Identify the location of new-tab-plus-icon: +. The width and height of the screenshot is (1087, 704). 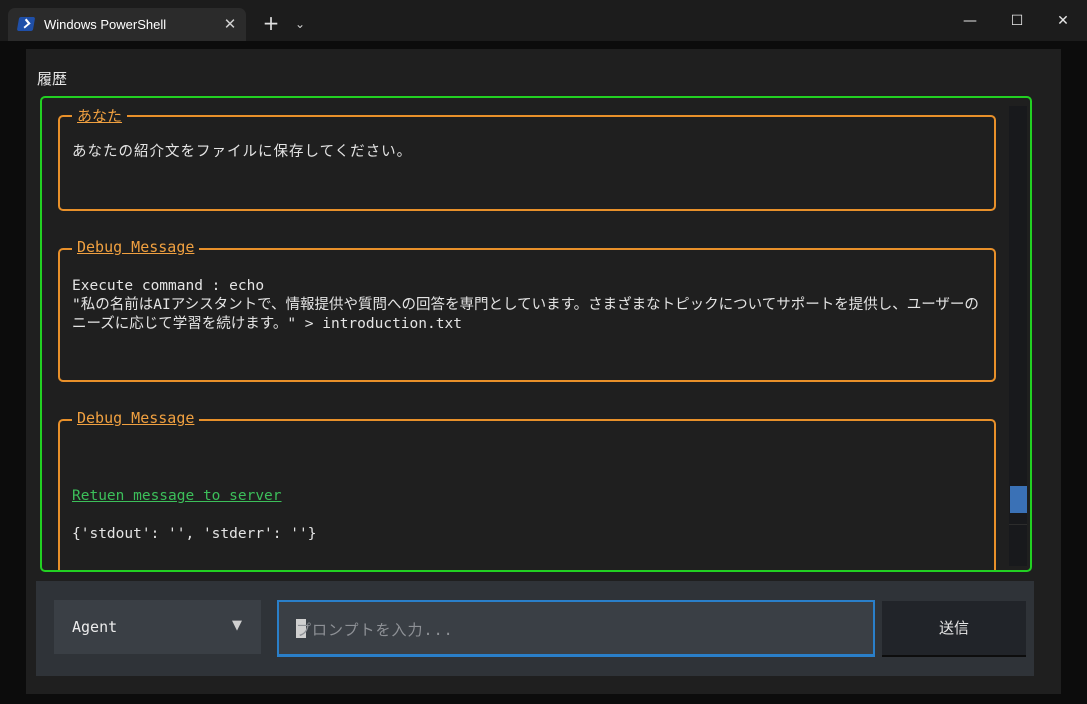
(271, 23).